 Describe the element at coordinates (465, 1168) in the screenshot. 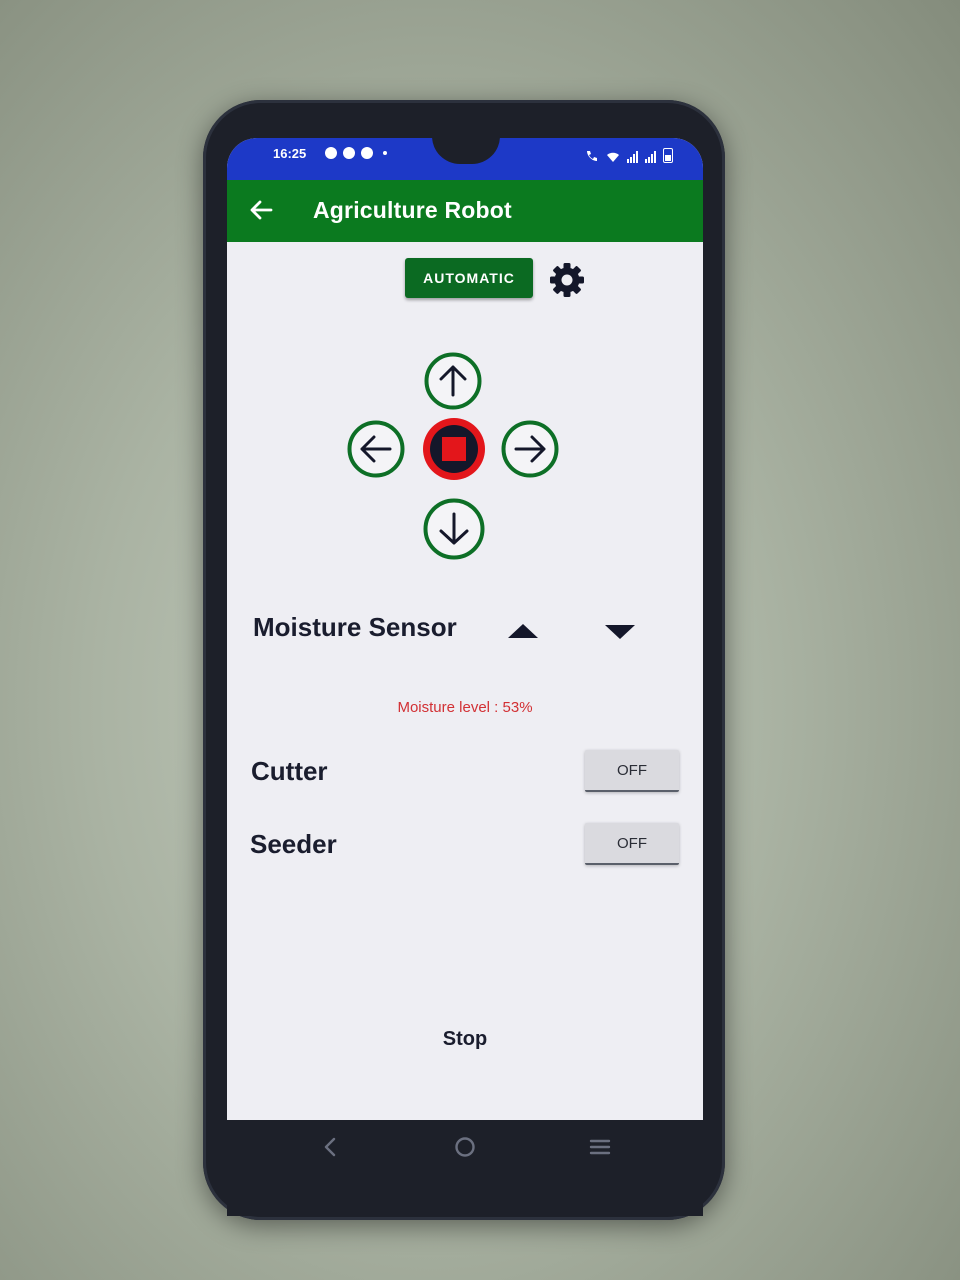

I see `system-nav-bar` at that location.